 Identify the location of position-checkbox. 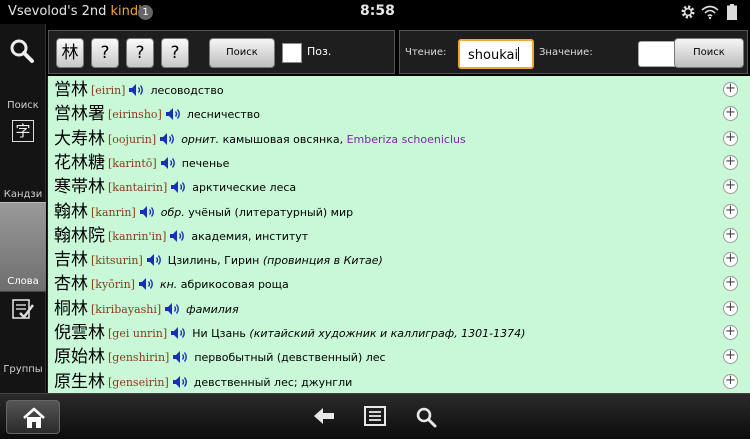
(292, 53).